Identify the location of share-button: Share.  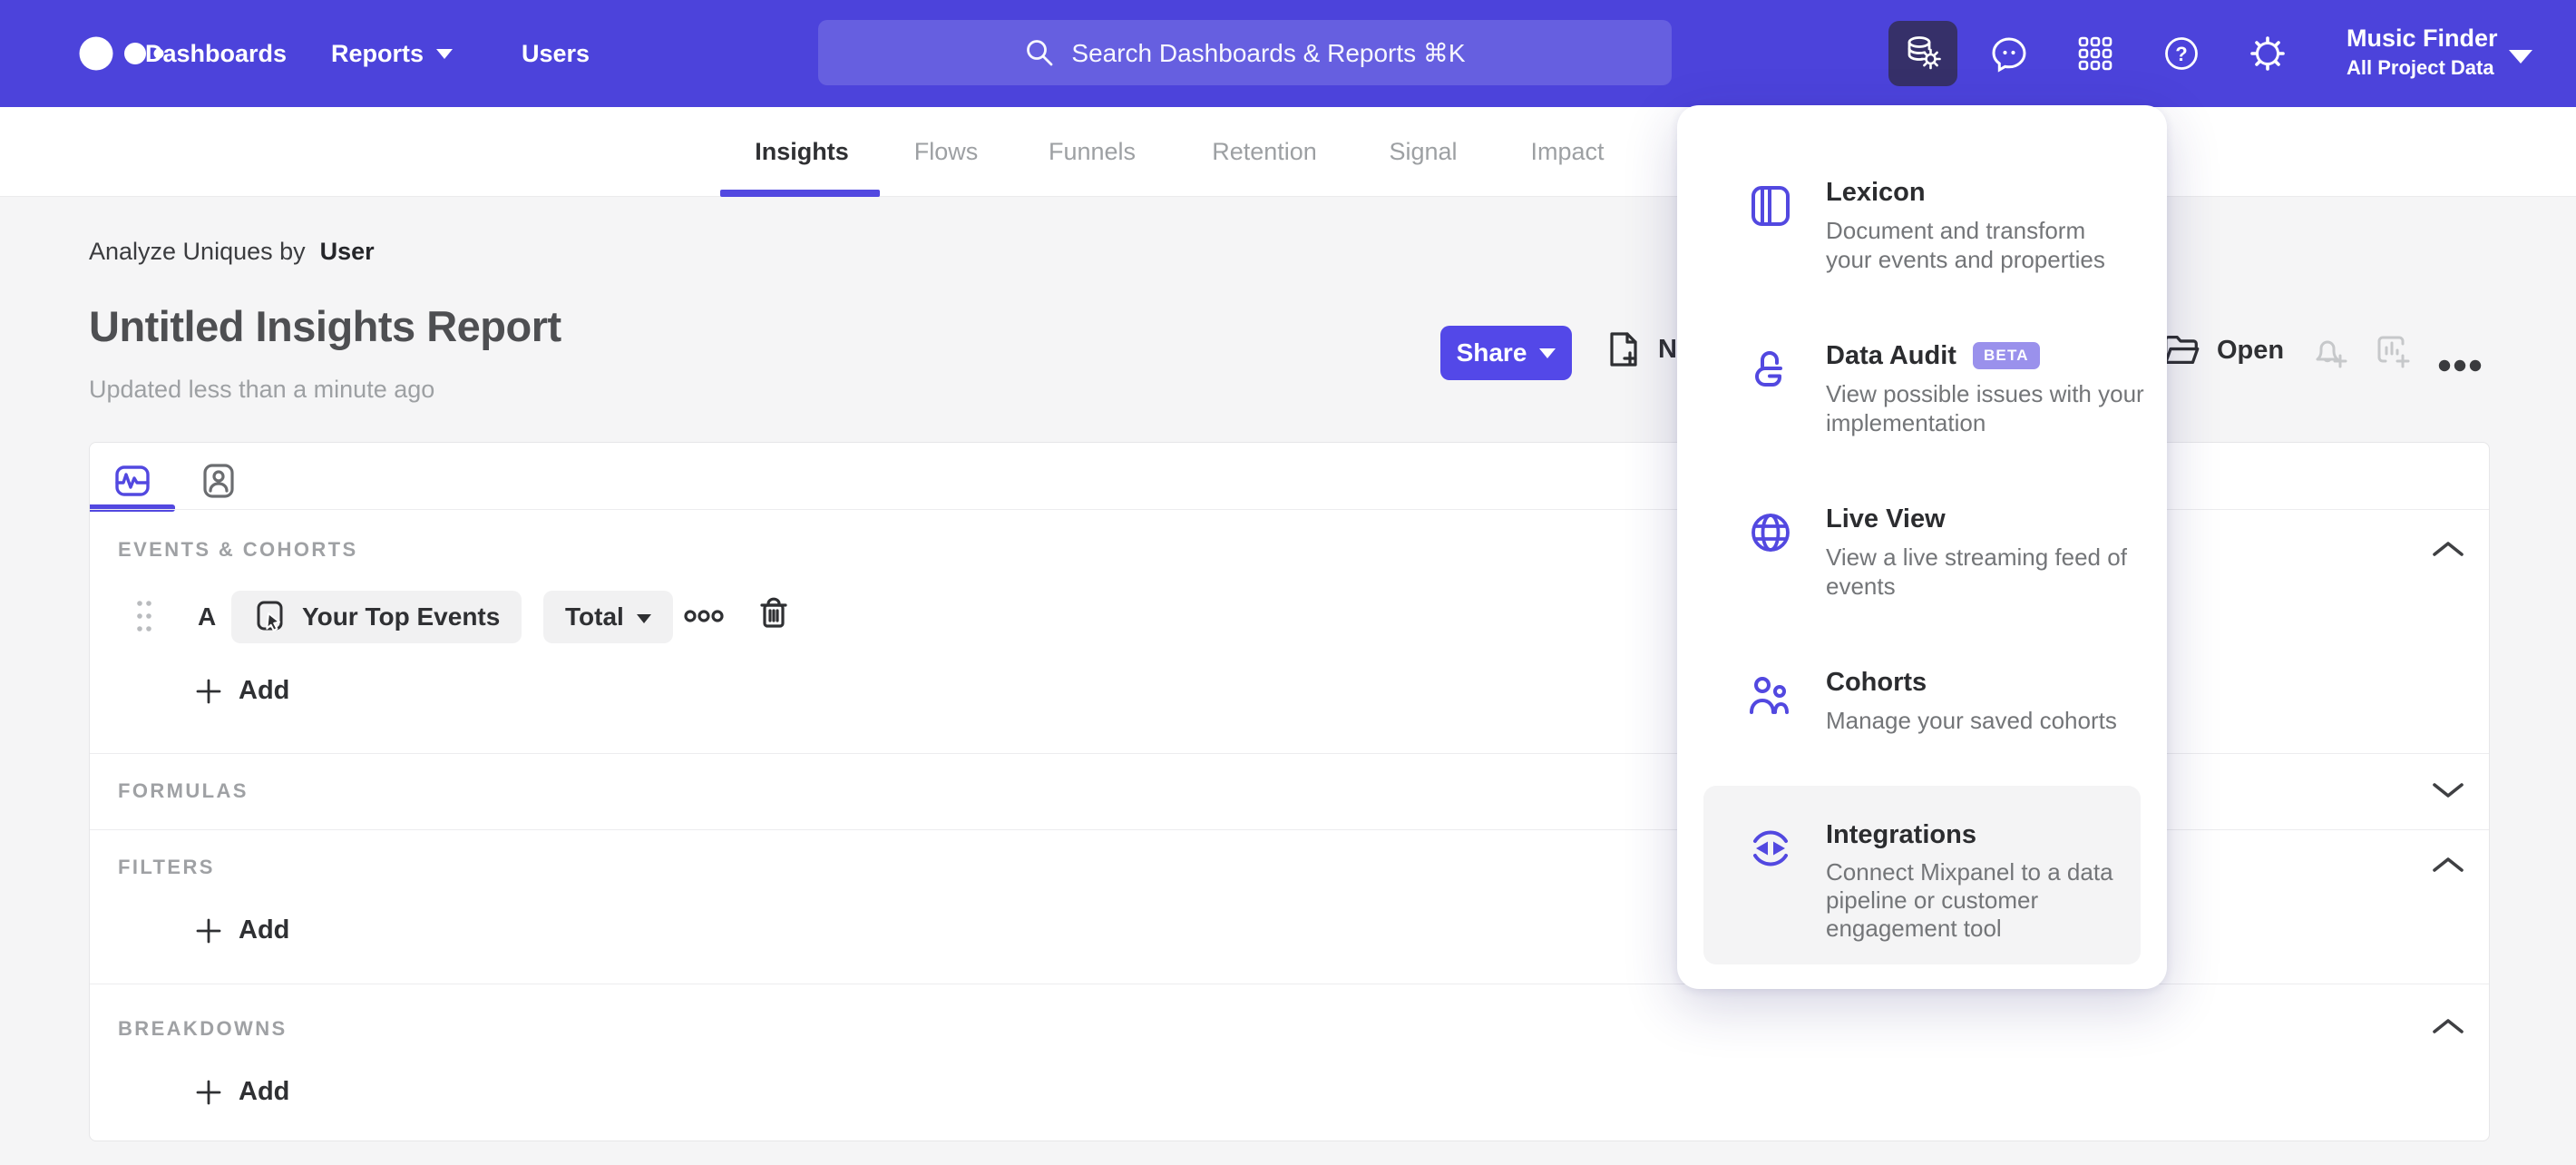
(1506, 353).